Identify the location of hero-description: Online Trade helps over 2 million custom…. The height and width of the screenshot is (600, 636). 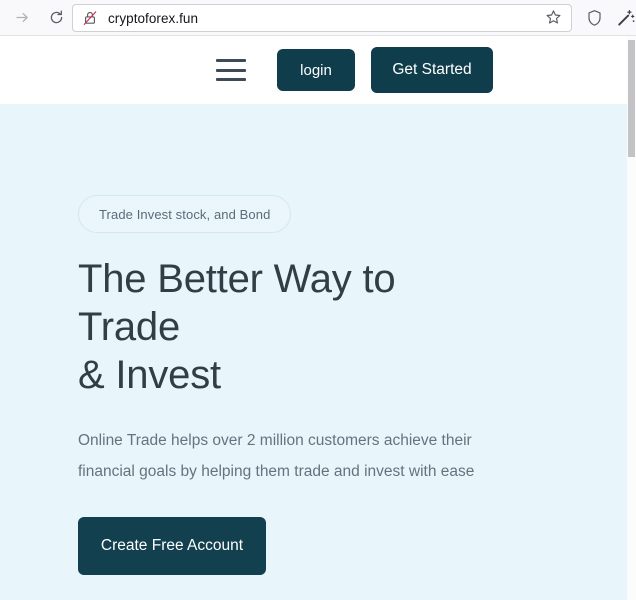
(276, 456).